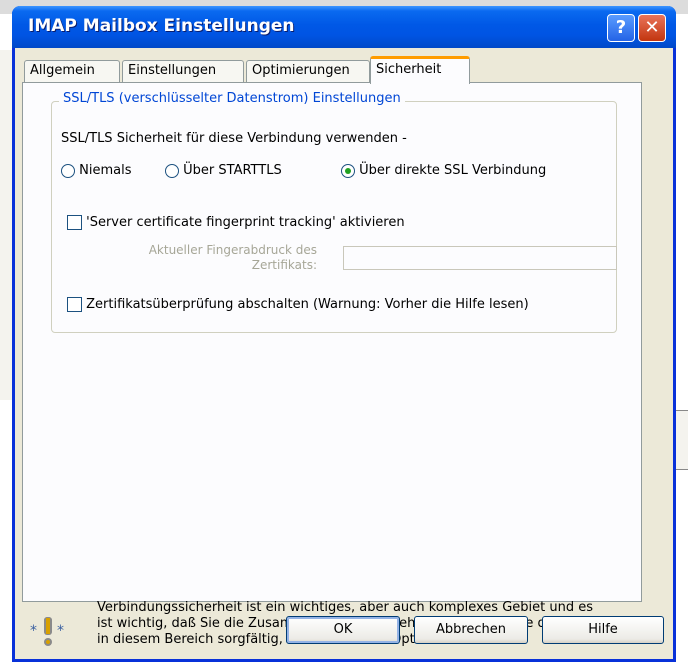 The width and height of the screenshot is (688, 664). Describe the element at coordinates (284, 265) in the screenshot. I see `fingerprint-label-line2: Zertifikats:` at that location.